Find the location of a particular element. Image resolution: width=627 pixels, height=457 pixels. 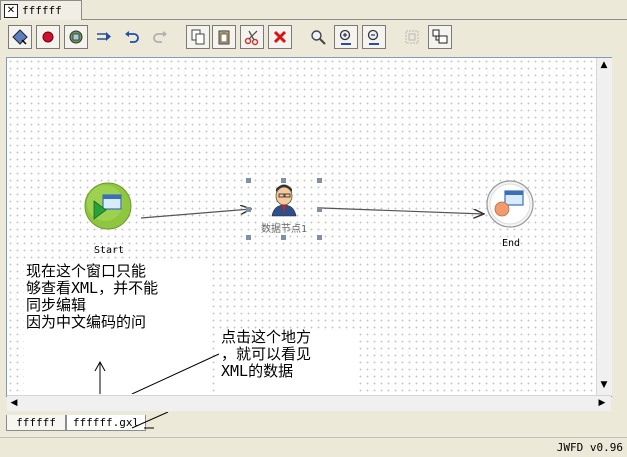

scroll-right-icon: ▶ is located at coordinates (602, 403).